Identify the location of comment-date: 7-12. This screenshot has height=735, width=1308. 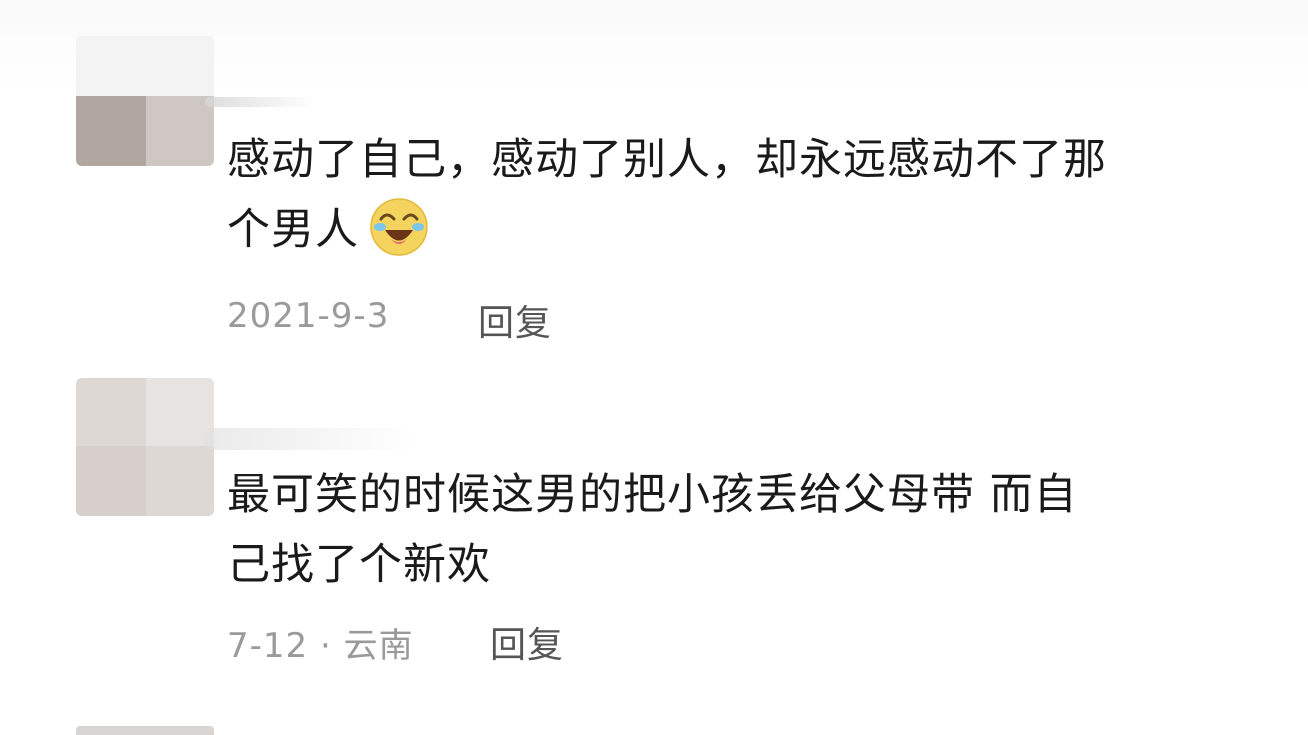
(268, 646).